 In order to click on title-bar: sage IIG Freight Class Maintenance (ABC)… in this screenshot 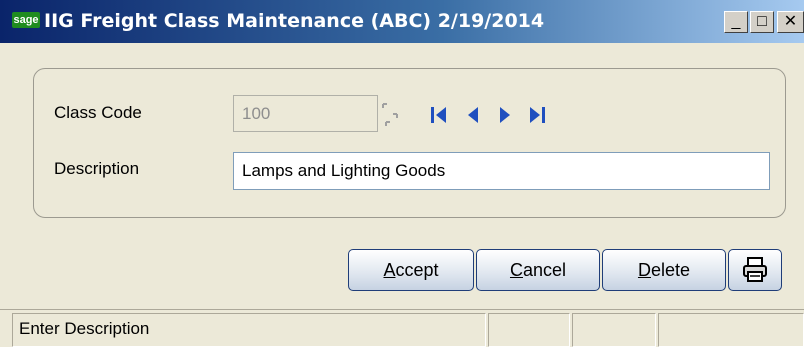, I will do `click(402, 21)`.